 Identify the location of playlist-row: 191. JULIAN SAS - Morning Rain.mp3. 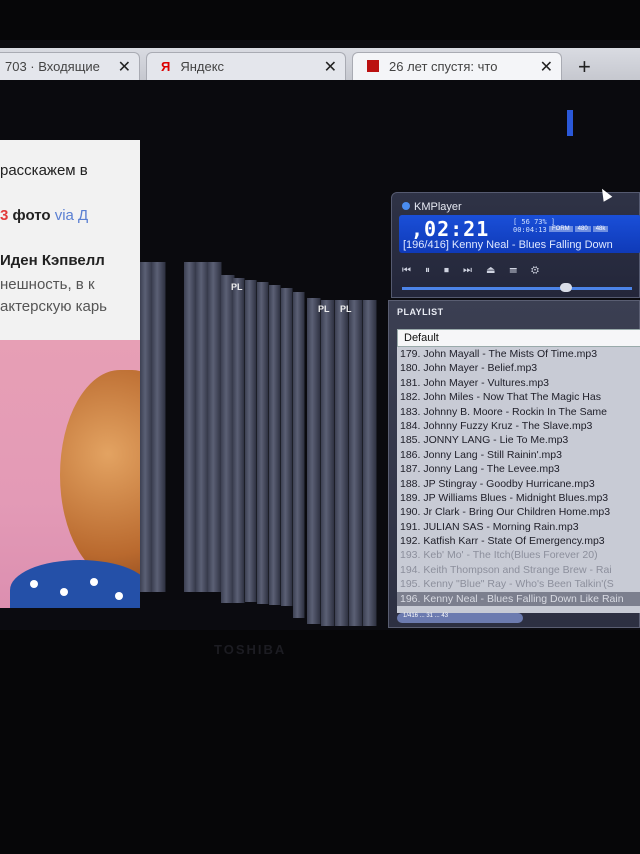
(518, 527).